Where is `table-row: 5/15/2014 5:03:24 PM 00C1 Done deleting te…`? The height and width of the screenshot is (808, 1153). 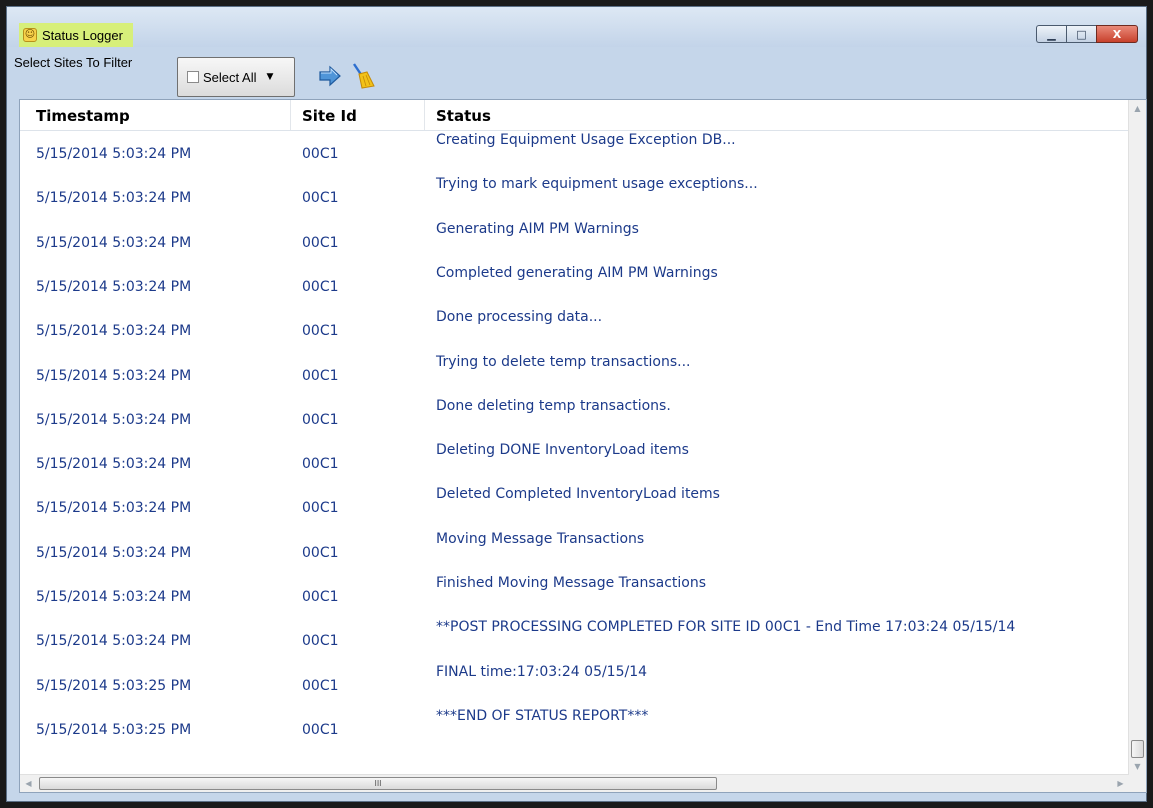
table-row: 5/15/2014 5:03:24 PM 00C1 Done deleting te… is located at coordinates (574, 419).